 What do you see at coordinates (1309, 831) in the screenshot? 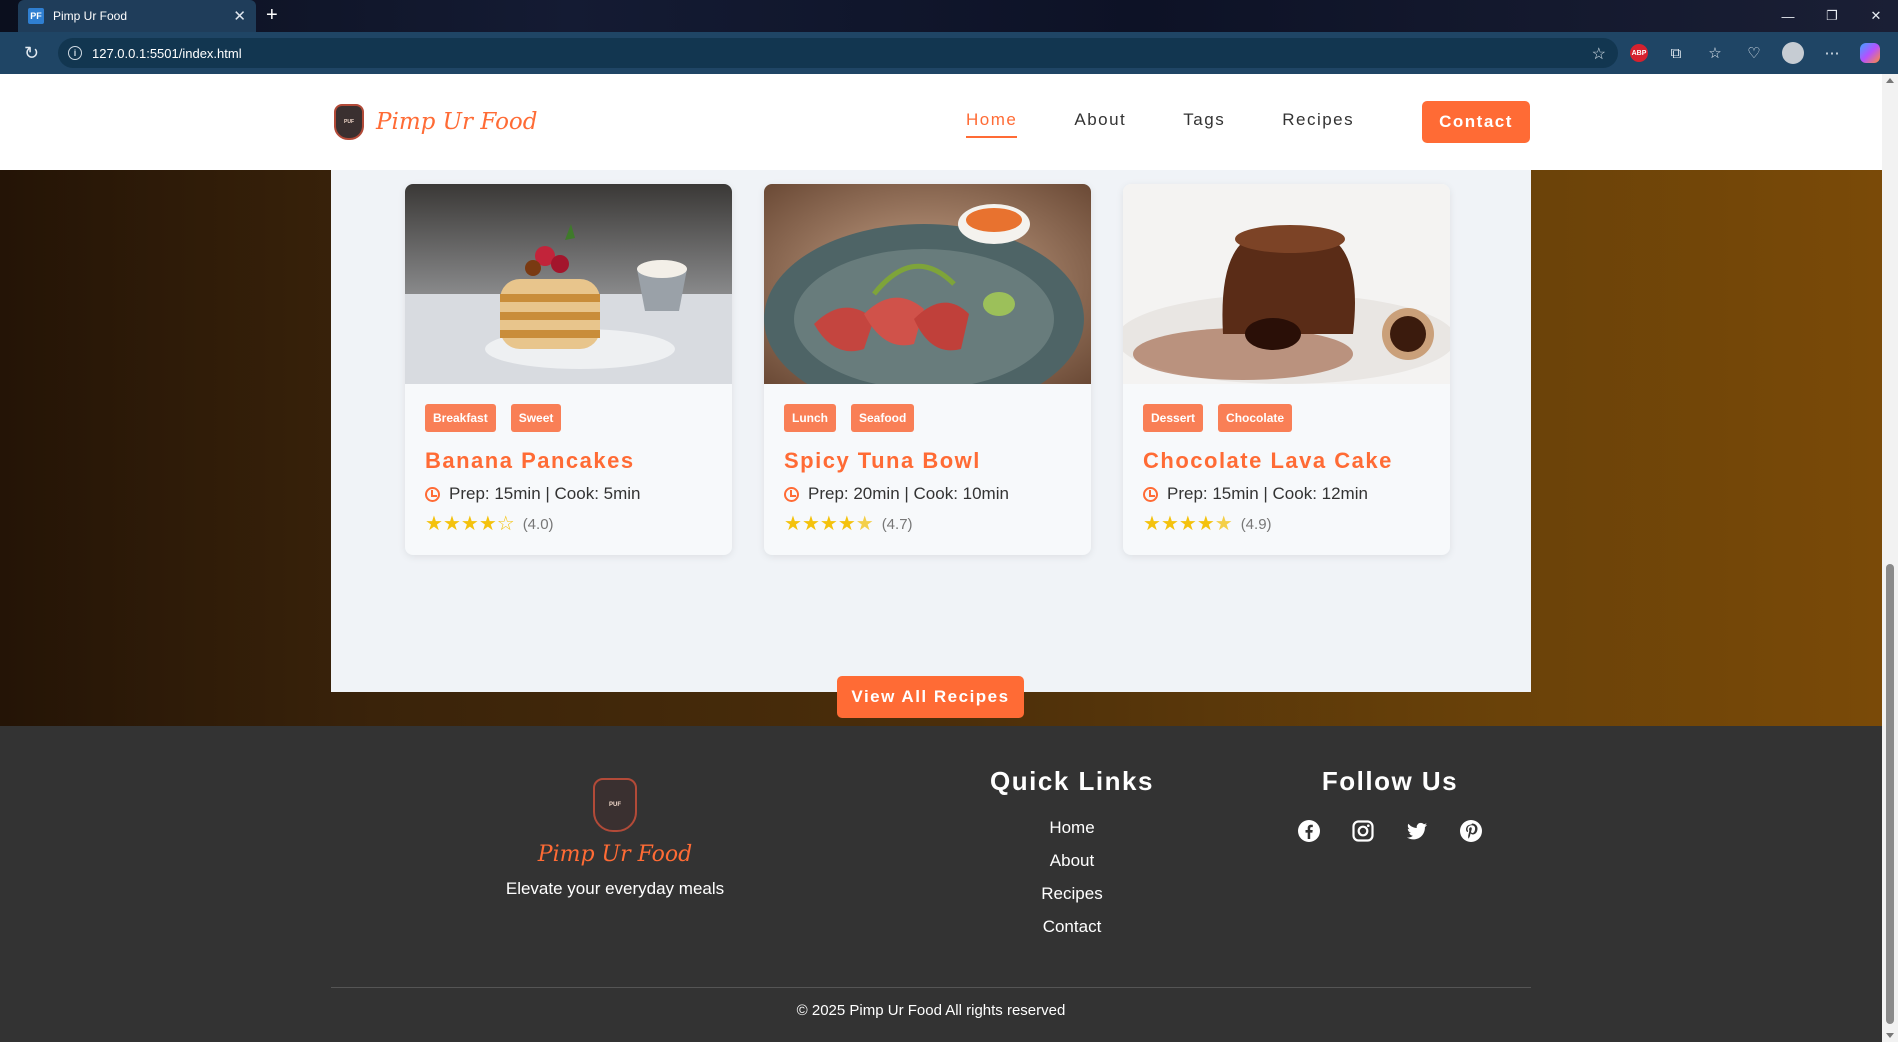
I see `facebook-icon` at bounding box center [1309, 831].